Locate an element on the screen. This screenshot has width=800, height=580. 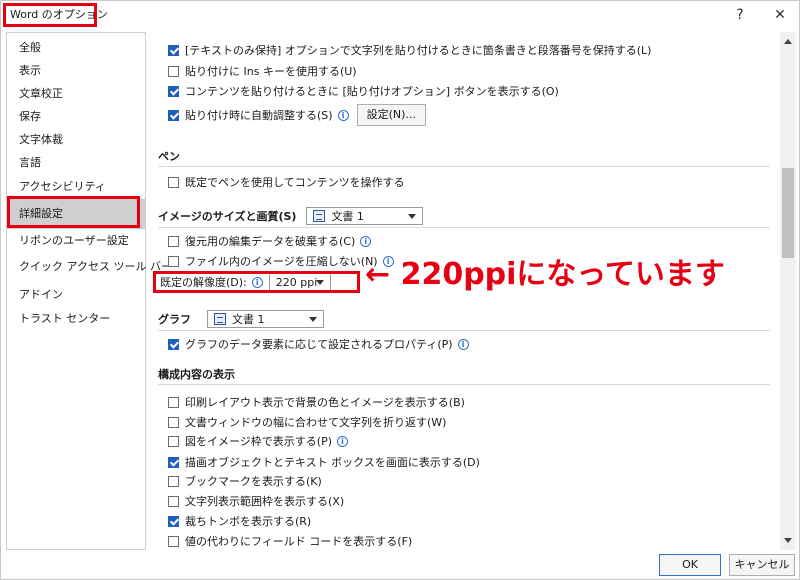
option-label: コンテンツを貼り付けるときに [貼り付けオプション] ボタンを表示する(O) is located at coordinates (372, 91).